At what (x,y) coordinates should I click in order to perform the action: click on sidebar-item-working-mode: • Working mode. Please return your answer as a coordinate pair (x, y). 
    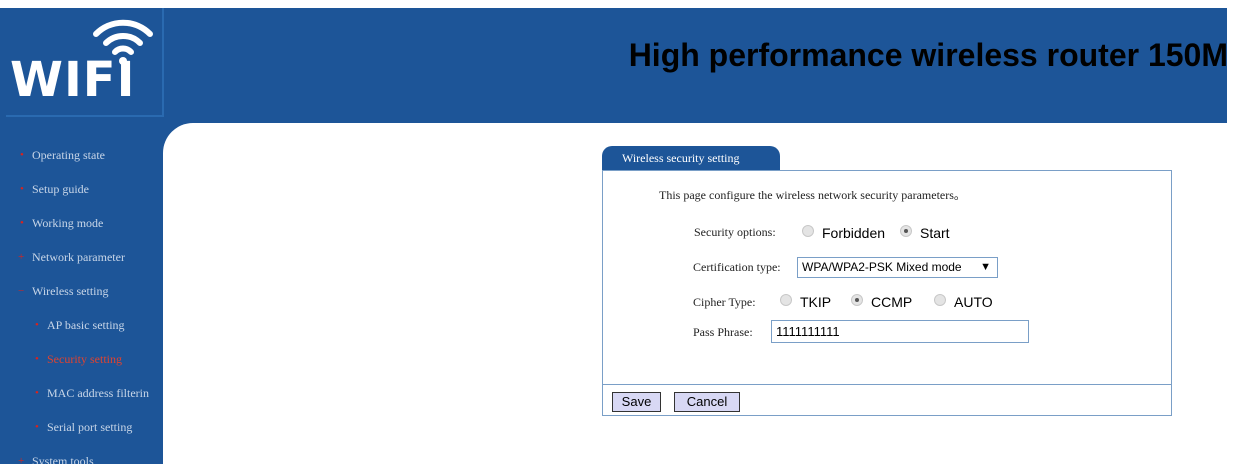
    Looking at the image, I should click on (81, 226).